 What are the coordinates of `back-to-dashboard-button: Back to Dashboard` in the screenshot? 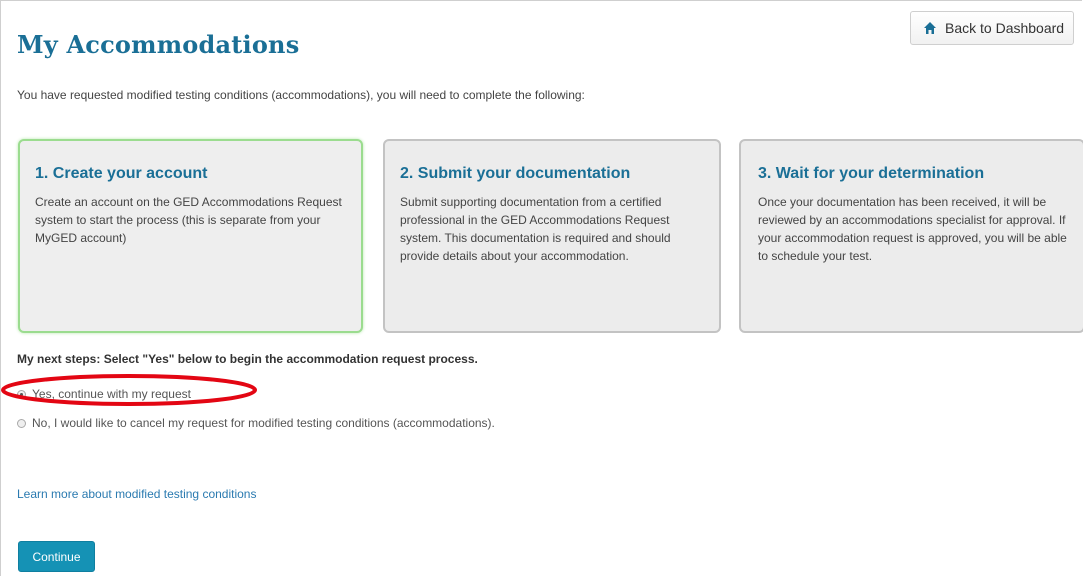 It's located at (992, 28).